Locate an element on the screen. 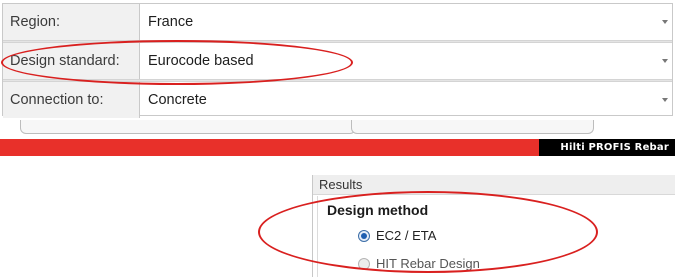  tab-strip is located at coordinates (340, 128).